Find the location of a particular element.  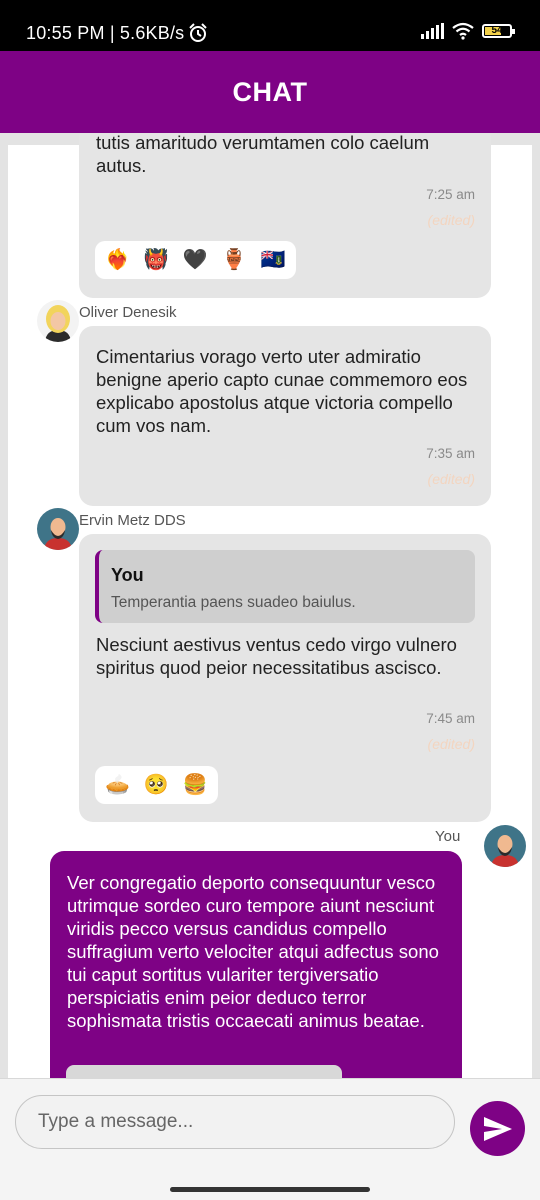

sender-name: Ervin Metz DDS is located at coordinates (132, 520).